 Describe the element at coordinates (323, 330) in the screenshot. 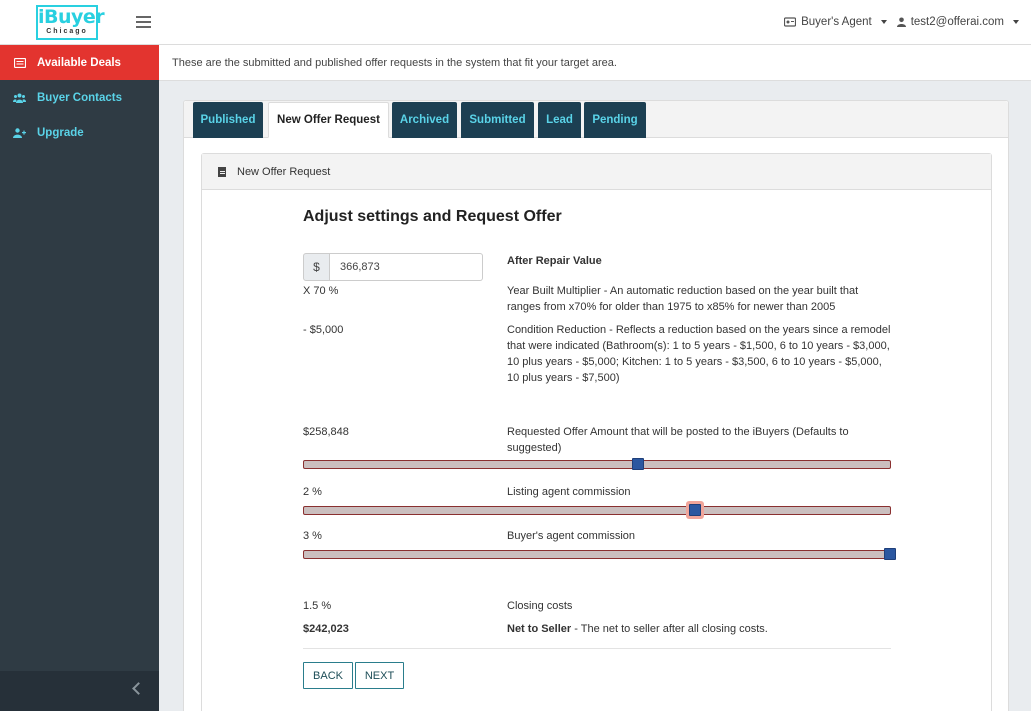

I see `condition-value: - $5,000` at that location.